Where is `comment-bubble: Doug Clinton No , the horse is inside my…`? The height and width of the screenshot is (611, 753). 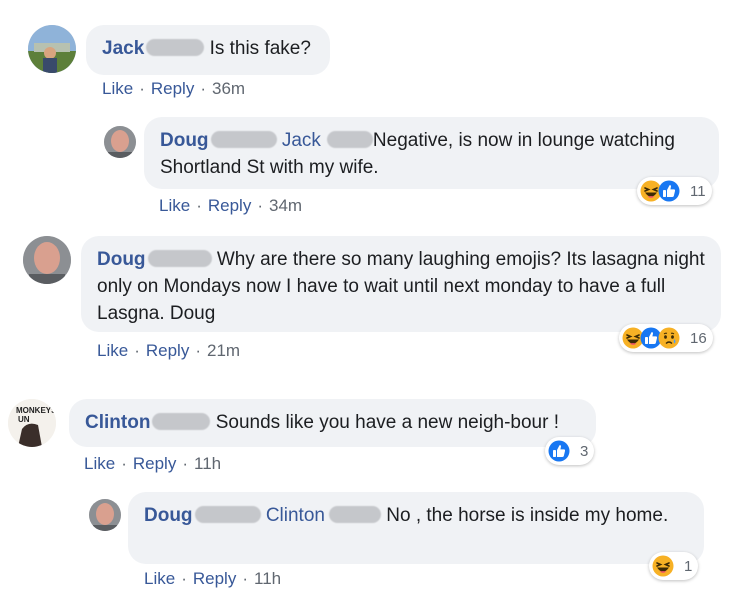
comment-bubble: Doug Clinton No , the horse is inside my… is located at coordinates (416, 528).